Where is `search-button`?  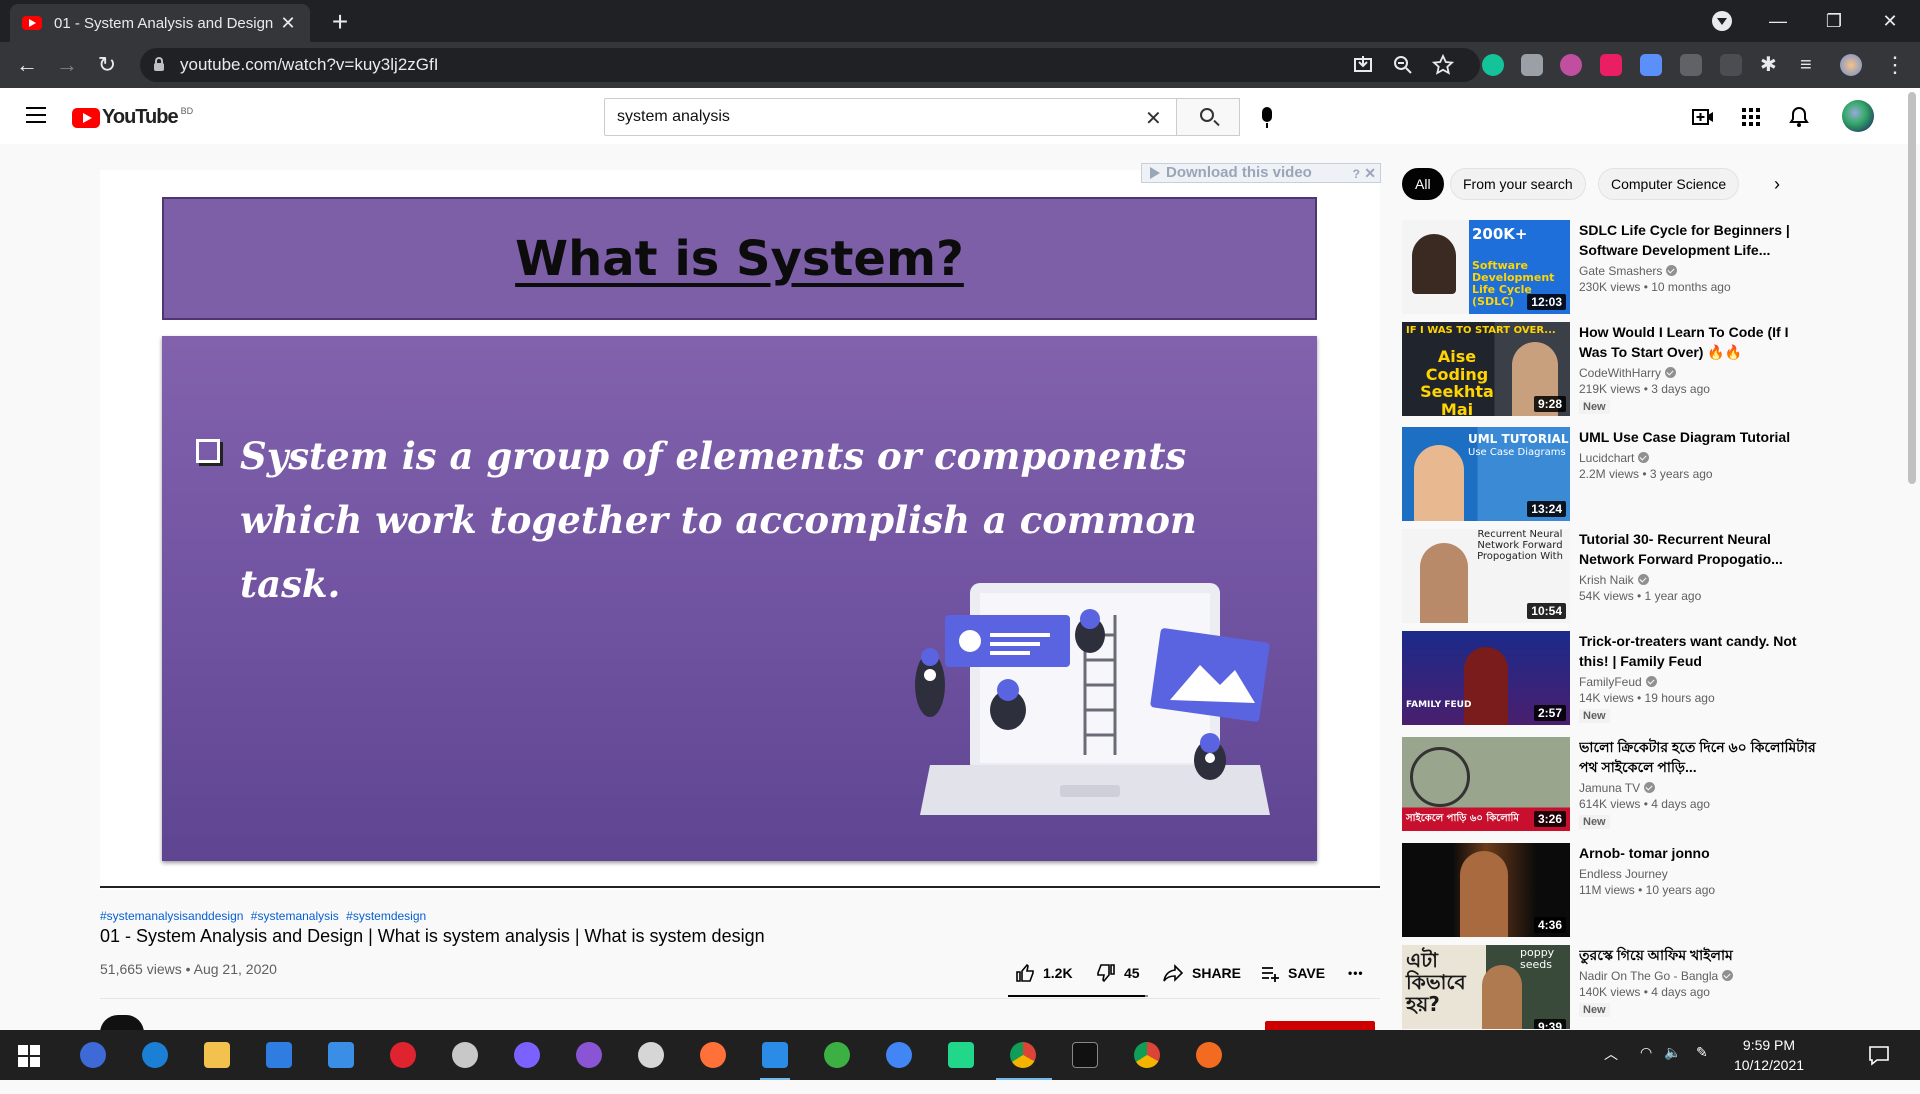 search-button is located at coordinates (1208, 117).